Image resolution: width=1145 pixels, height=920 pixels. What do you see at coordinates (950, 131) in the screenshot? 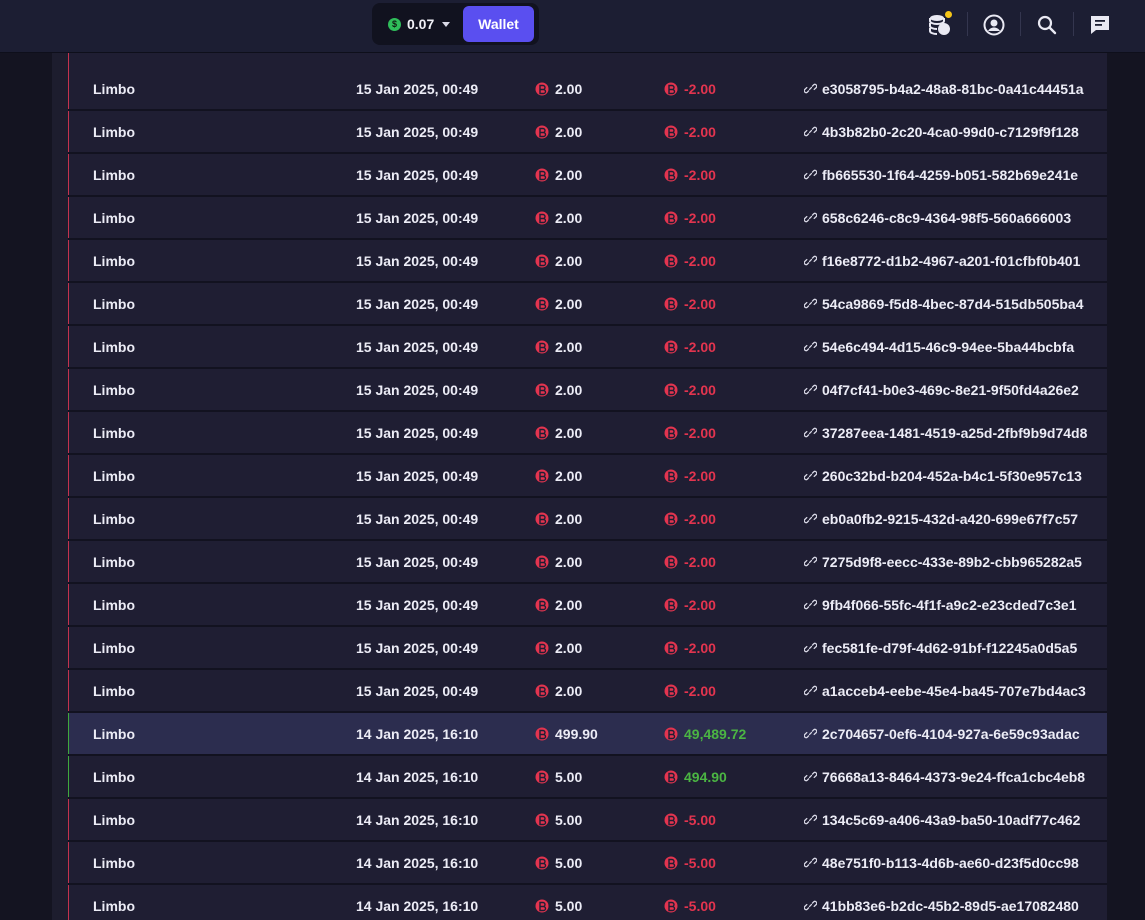
I see `bet-id: 4b3b82b0-2c20-4ca0-99d0-c7129f9f128` at bounding box center [950, 131].